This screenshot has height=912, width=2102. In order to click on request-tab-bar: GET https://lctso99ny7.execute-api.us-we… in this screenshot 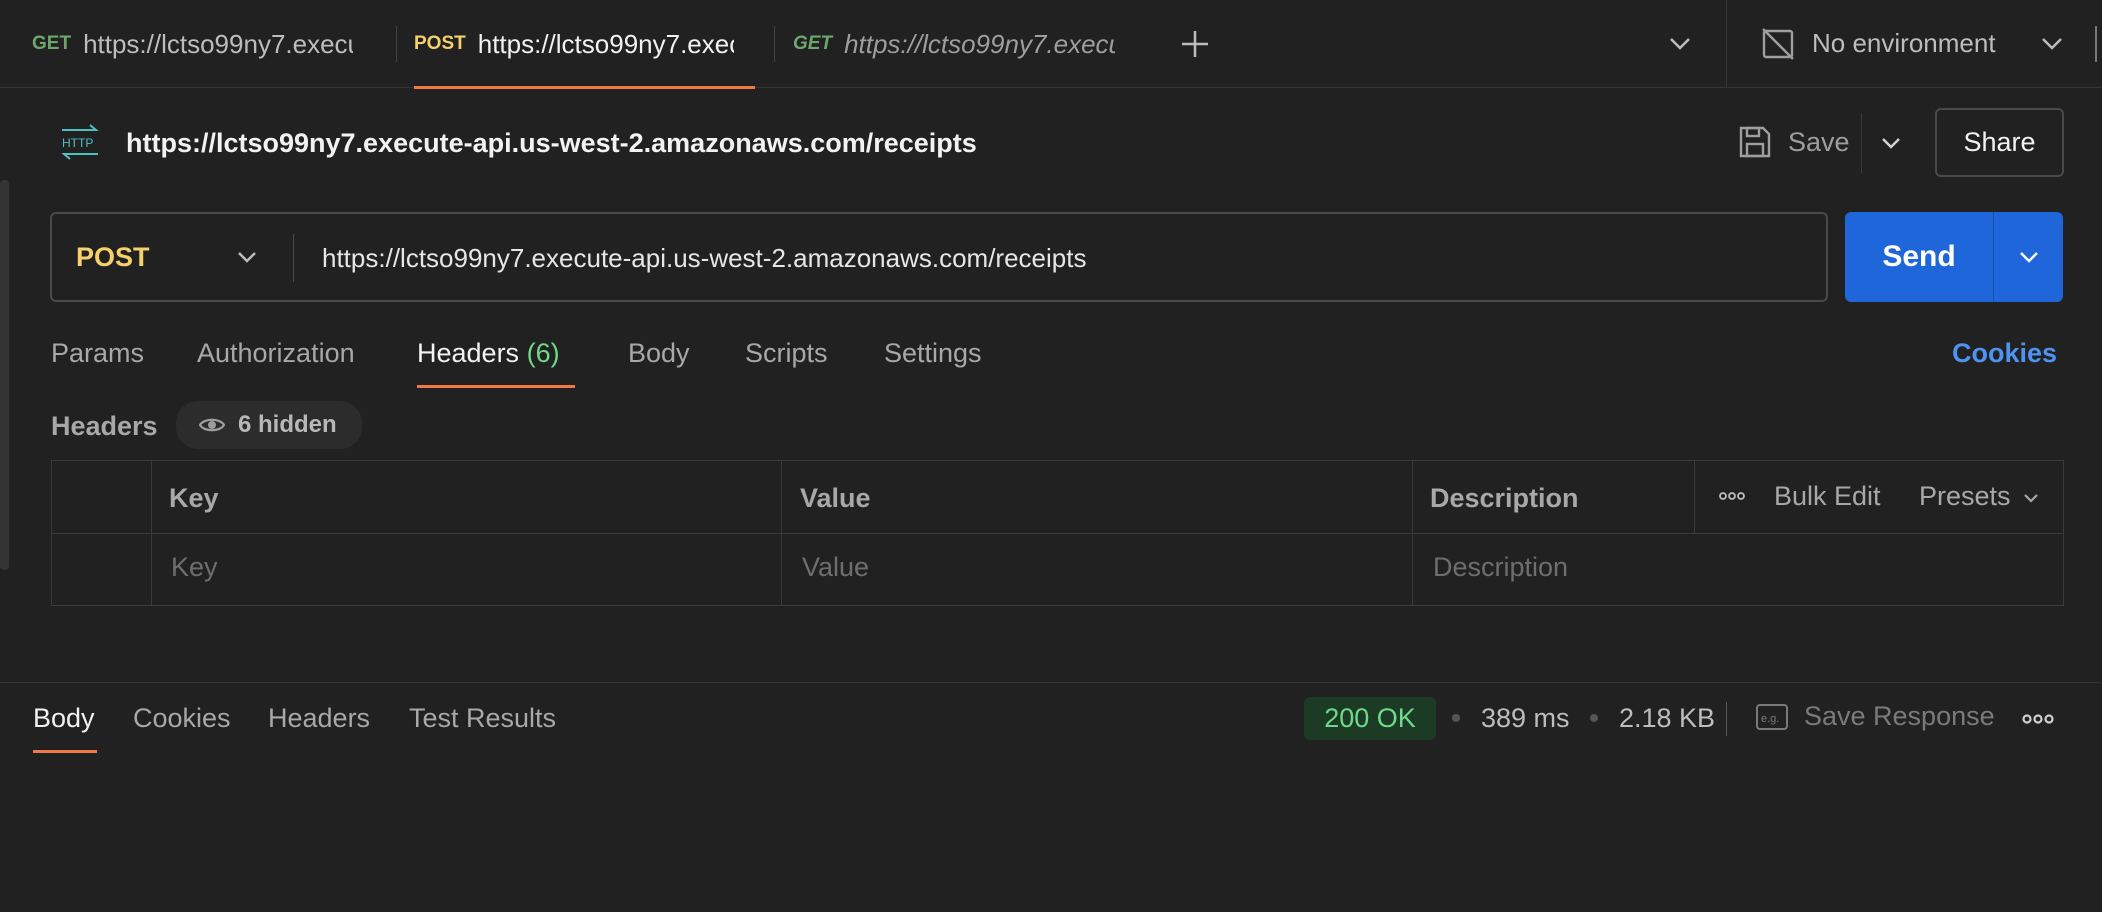, I will do `click(1051, 44)`.